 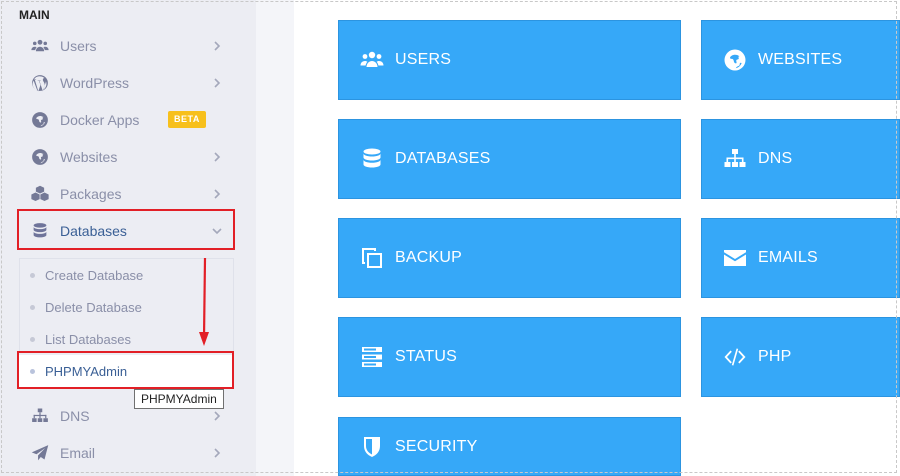 What do you see at coordinates (426, 356) in the screenshot?
I see `tile-label: STATUS` at bounding box center [426, 356].